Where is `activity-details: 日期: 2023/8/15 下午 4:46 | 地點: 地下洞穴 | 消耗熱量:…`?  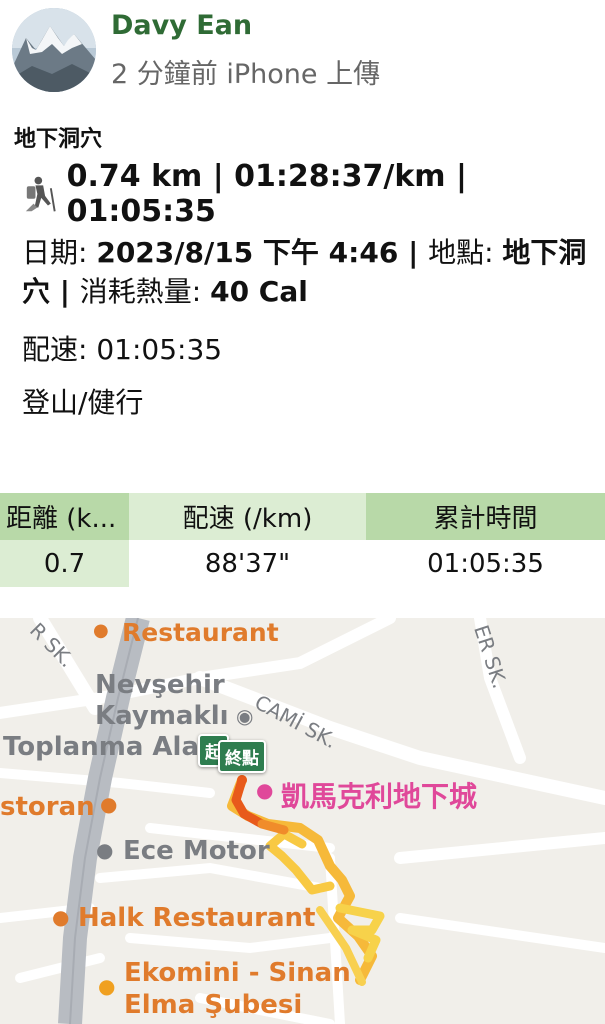 activity-details: 日期: 2023/8/15 下午 4:46 | 地點: 地下洞穴 | 消耗熱量:… is located at coordinates (307, 272).